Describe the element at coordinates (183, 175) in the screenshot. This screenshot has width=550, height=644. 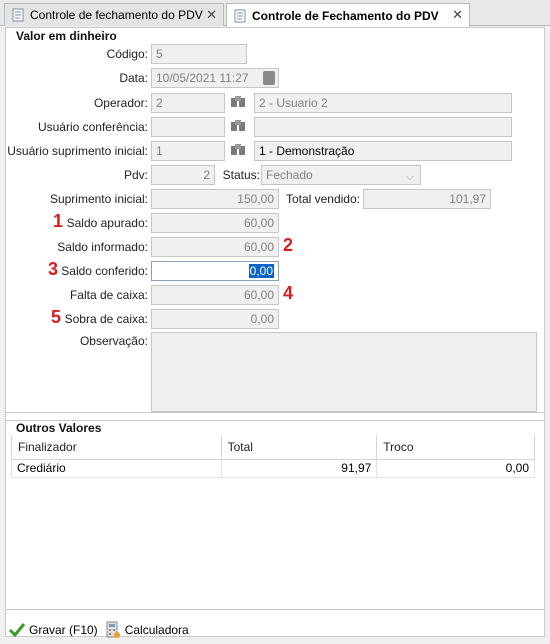
I see `pdv-field: 2` at that location.